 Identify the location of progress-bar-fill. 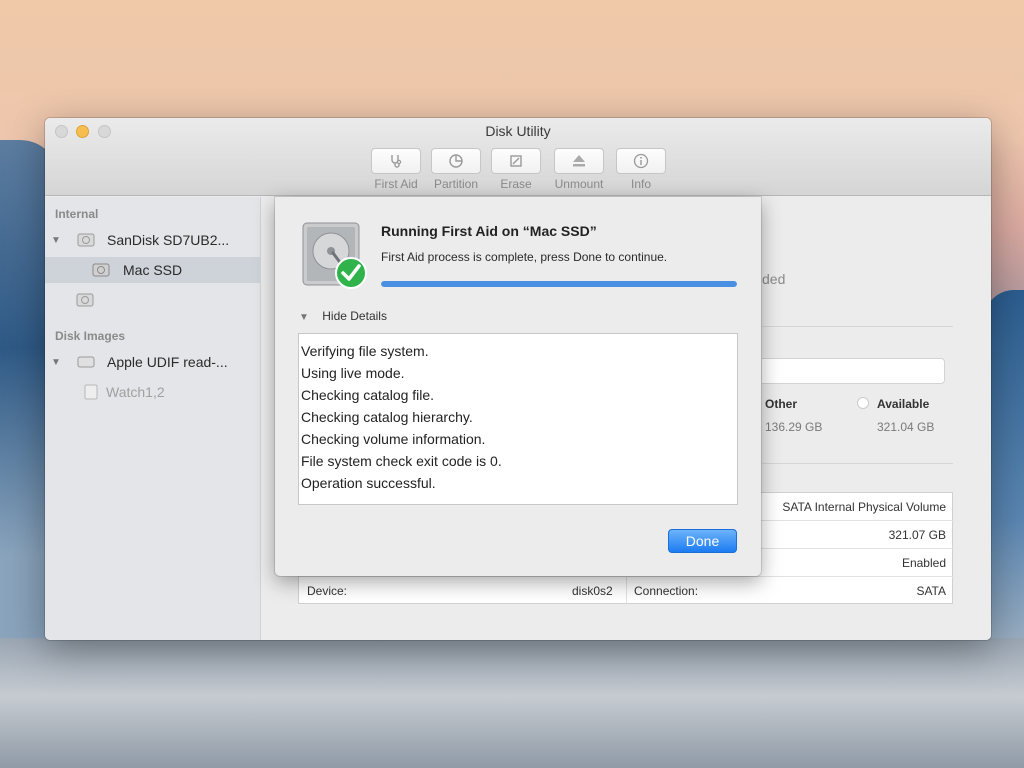
(559, 284).